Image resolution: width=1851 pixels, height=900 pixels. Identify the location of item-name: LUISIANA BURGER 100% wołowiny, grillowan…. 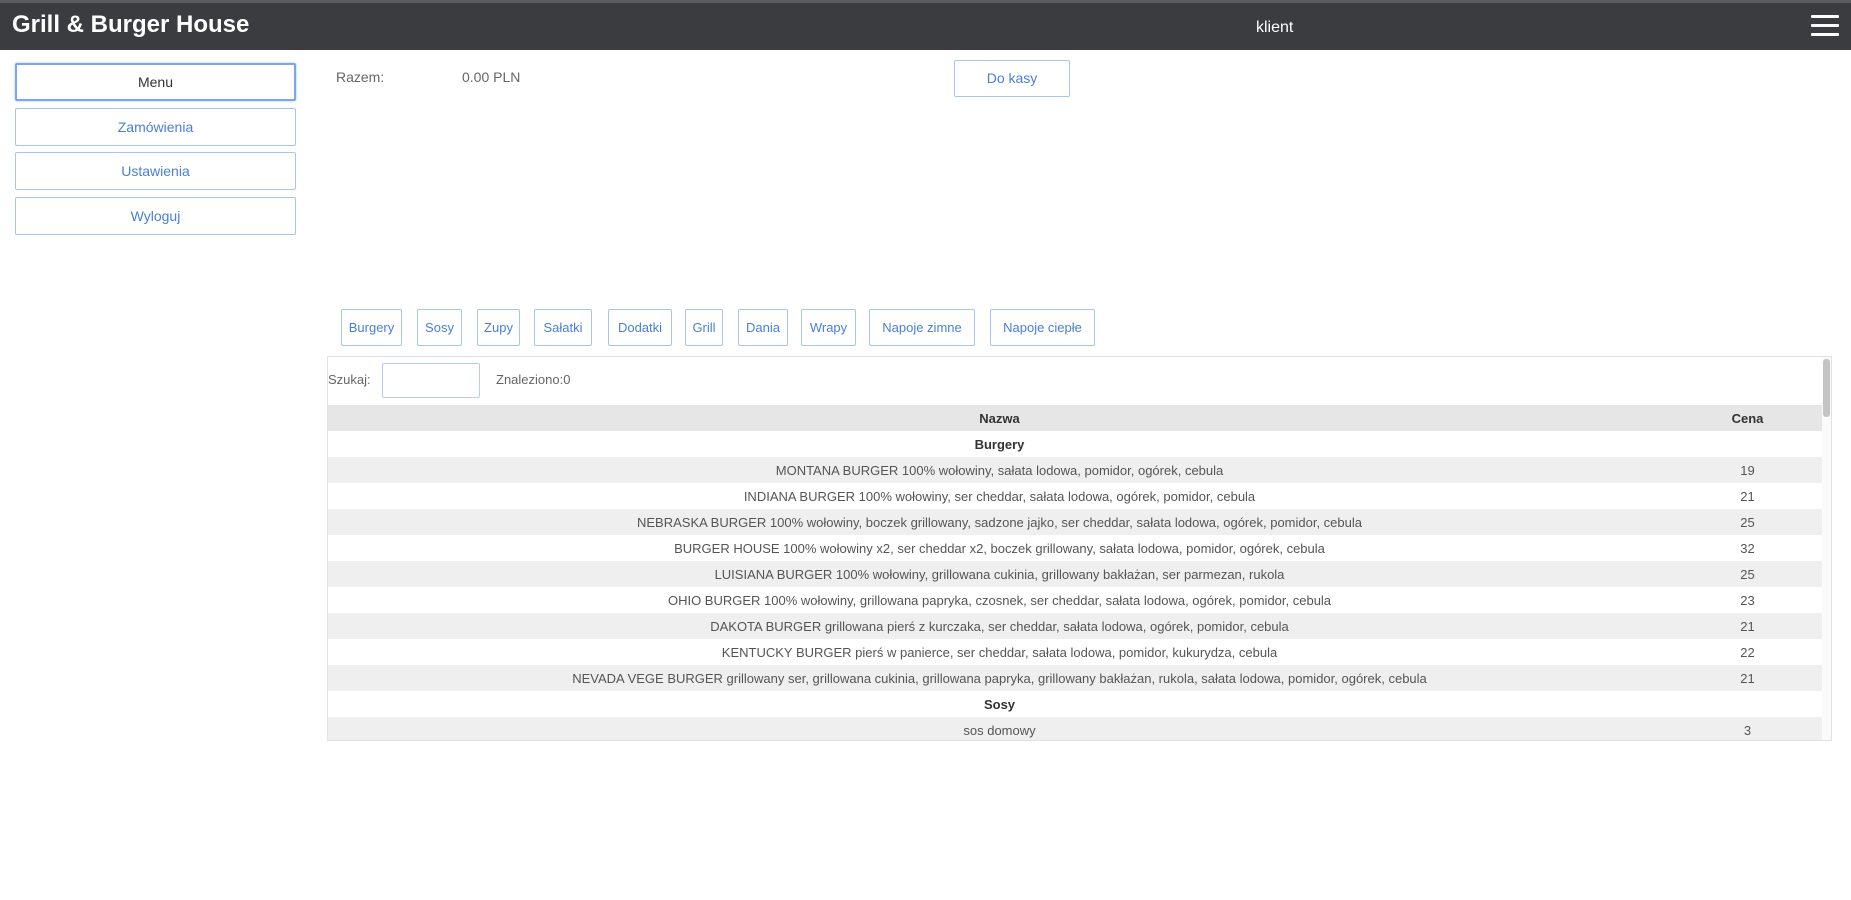
(999, 574).